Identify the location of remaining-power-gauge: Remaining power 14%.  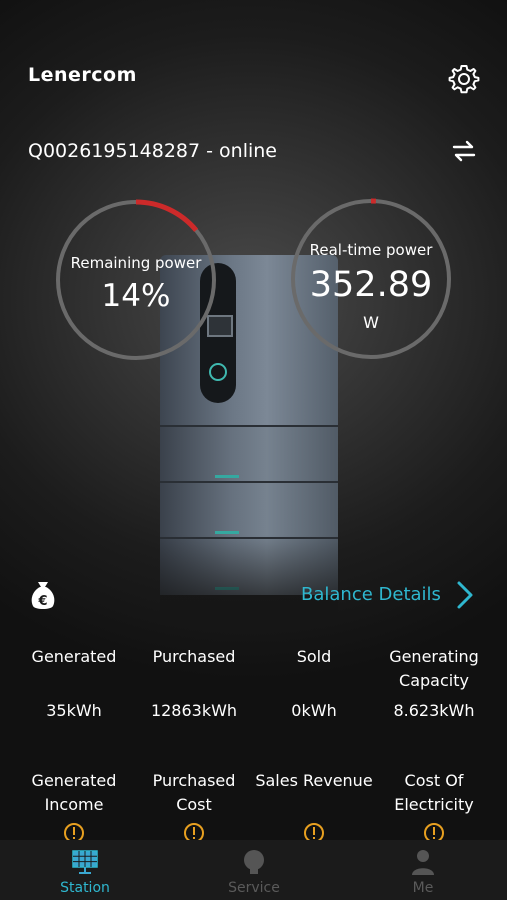
(136, 280).